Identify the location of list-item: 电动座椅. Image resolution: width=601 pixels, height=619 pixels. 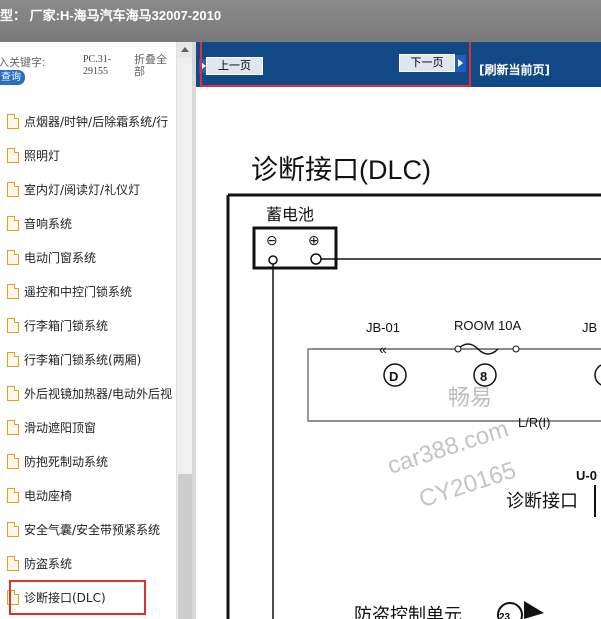
(88, 496).